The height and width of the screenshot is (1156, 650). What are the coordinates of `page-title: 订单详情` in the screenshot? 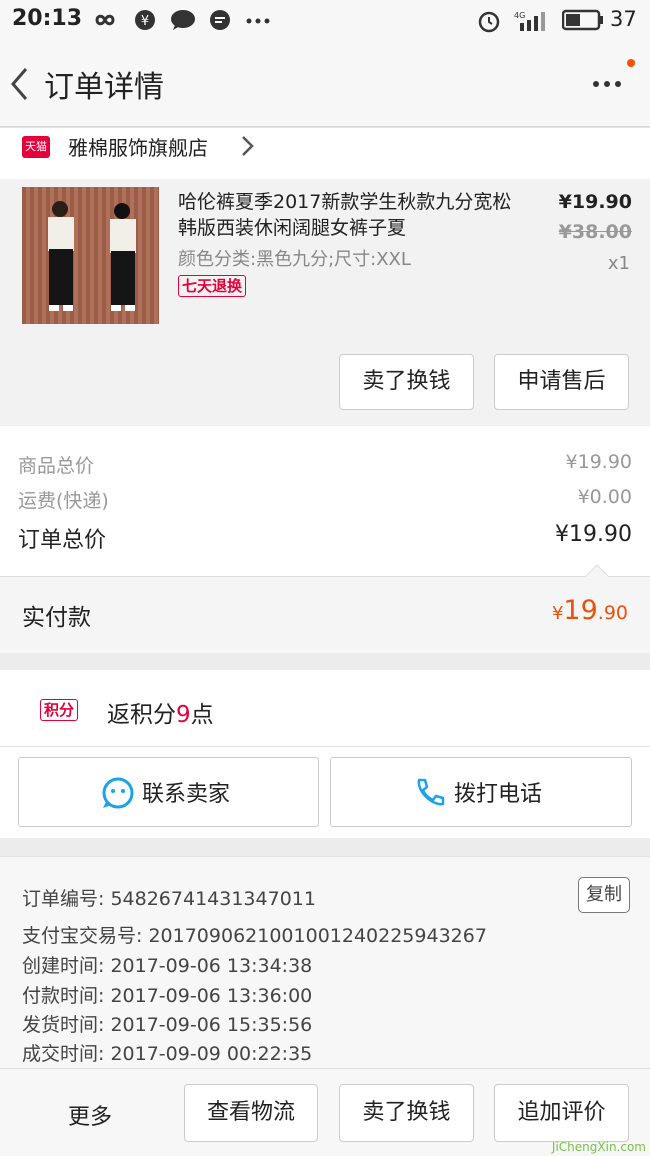 It's located at (104, 87).